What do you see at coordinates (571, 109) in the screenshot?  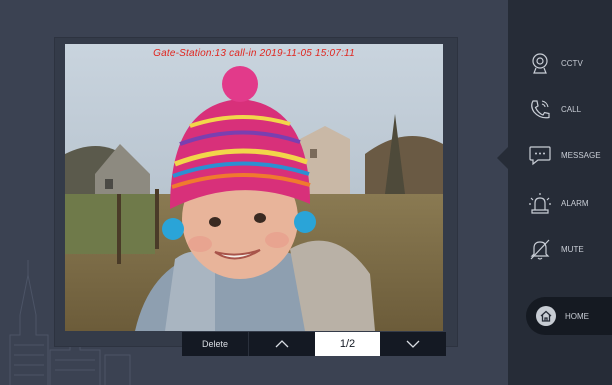 I see `sidebar-item-label: CALL` at bounding box center [571, 109].